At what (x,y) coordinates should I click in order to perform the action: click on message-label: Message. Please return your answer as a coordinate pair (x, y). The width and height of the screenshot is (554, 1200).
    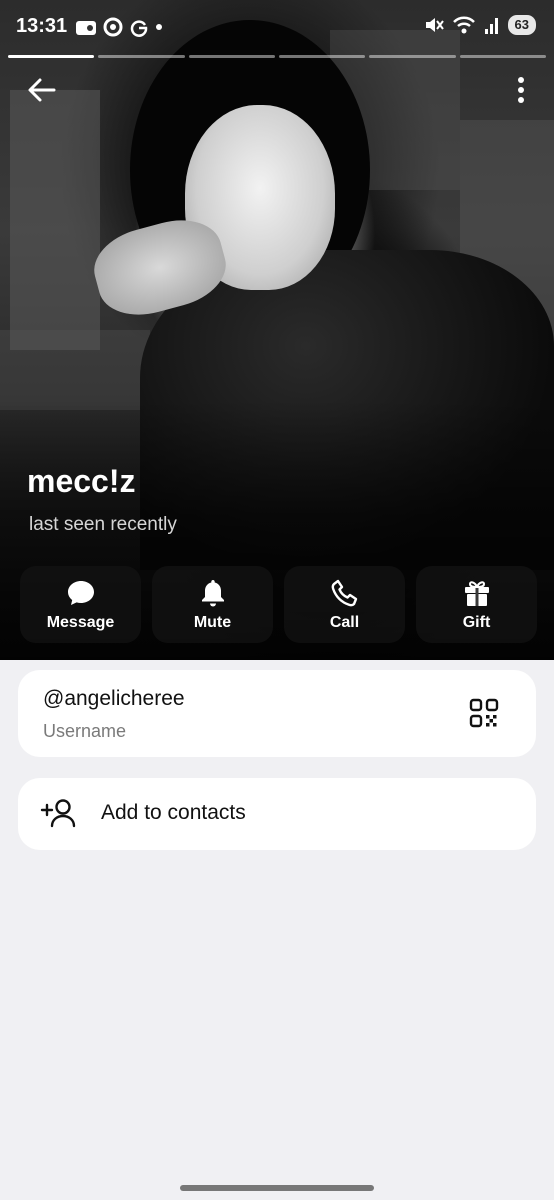
    Looking at the image, I should click on (80, 622).